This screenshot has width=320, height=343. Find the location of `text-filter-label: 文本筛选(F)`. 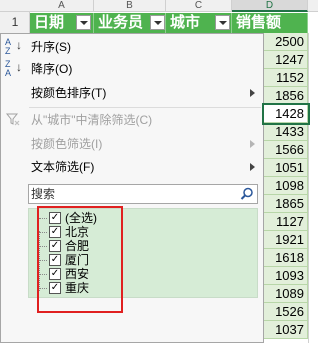

text-filter-label: 文本筛选(F) is located at coordinates (63, 167).